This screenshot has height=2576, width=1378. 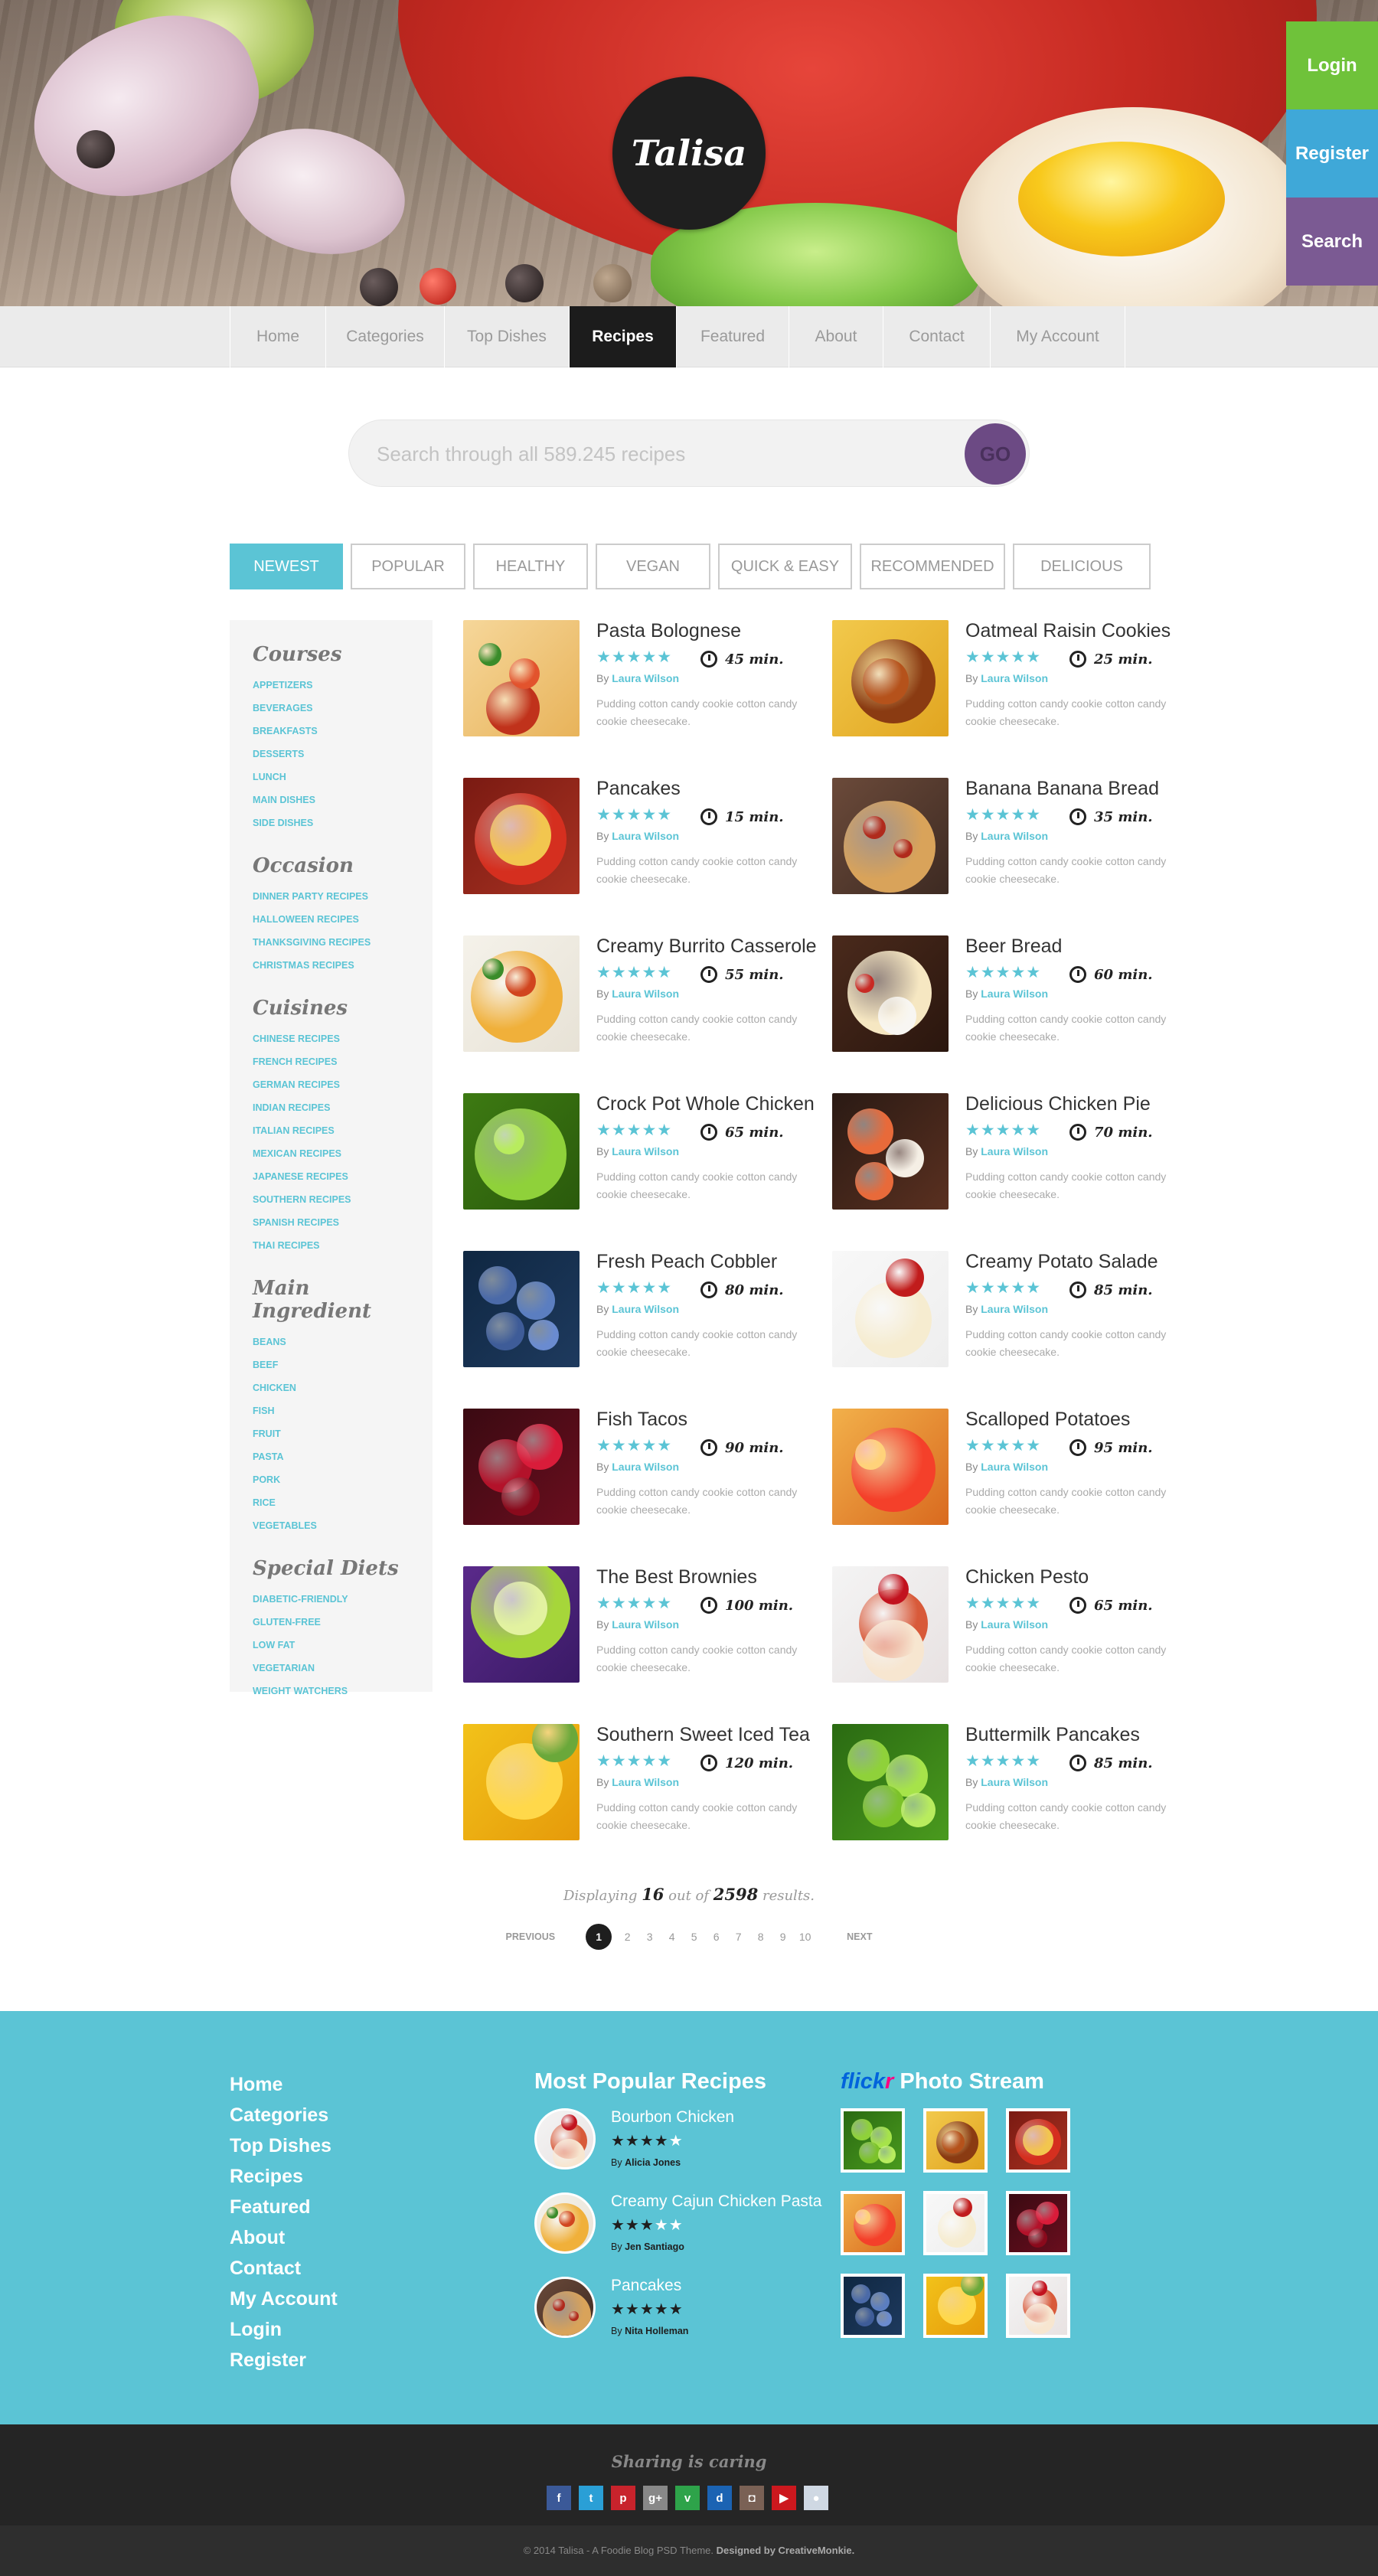 I want to click on register-button: Register, so click(x=1332, y=153).